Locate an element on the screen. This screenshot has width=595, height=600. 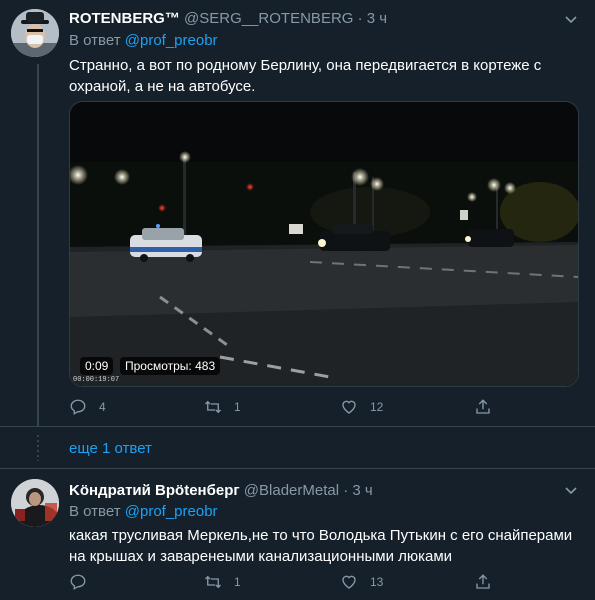
show-more-replies-link: еще 1 ответ is located at coordinates (110, 448).